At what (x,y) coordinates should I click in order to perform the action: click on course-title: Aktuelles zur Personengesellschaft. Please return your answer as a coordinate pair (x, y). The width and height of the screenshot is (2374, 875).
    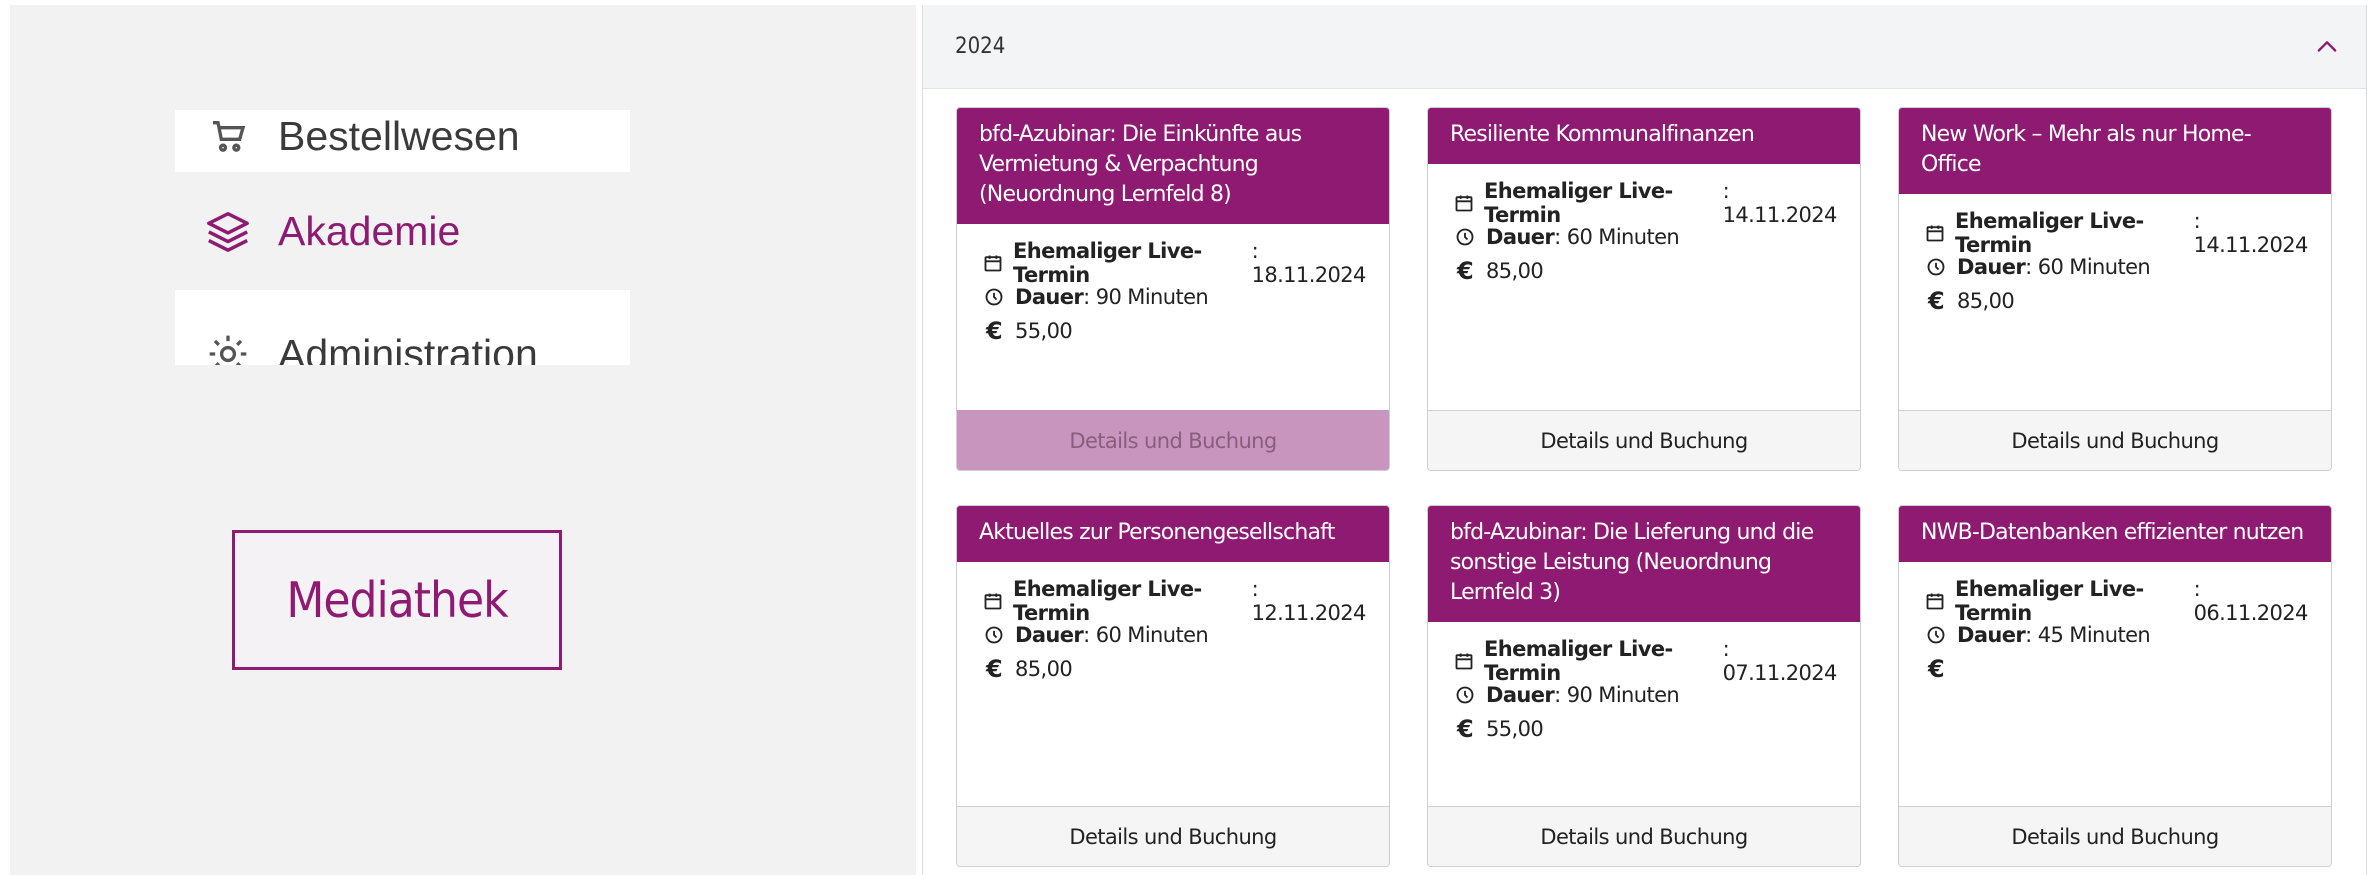
    Looking at the image, I should click on (1173, 534).